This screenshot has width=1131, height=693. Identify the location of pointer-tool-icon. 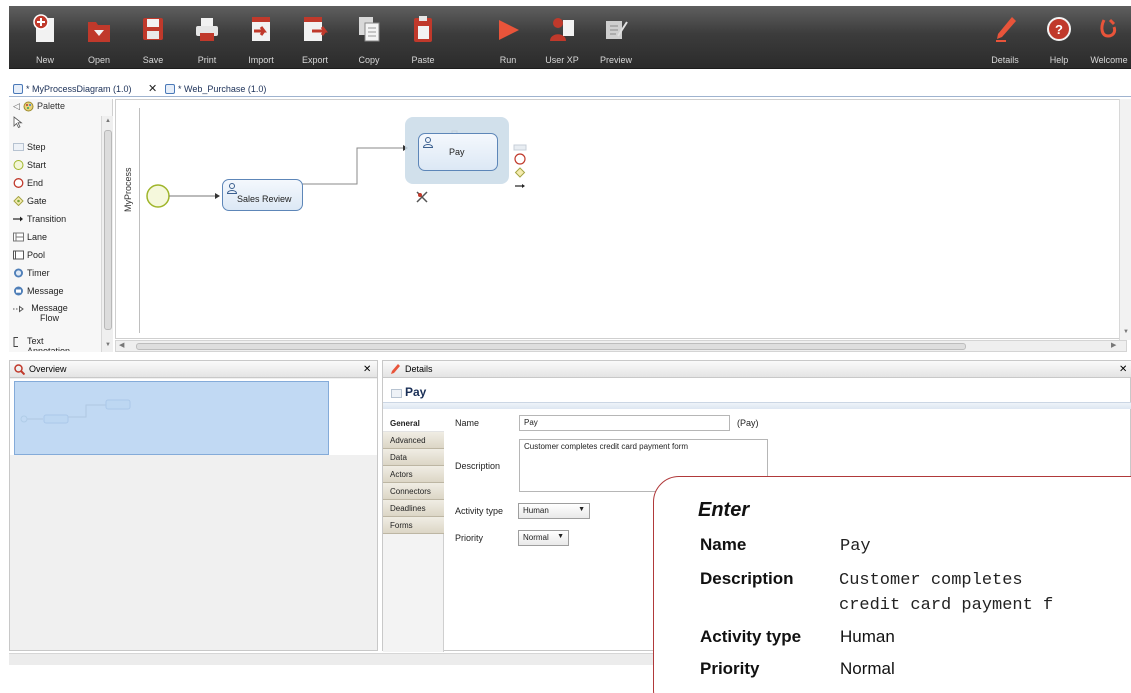
(18, 122).